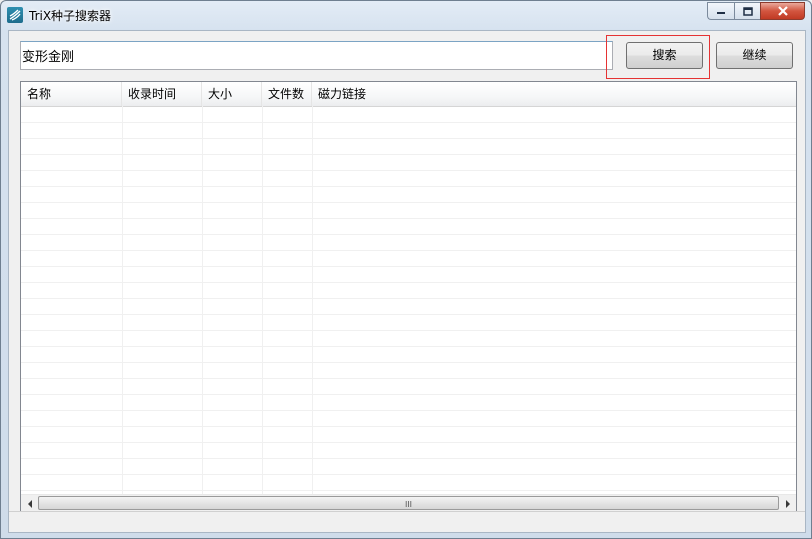  I want to click on continue-button: 继续, so click(754, 55).